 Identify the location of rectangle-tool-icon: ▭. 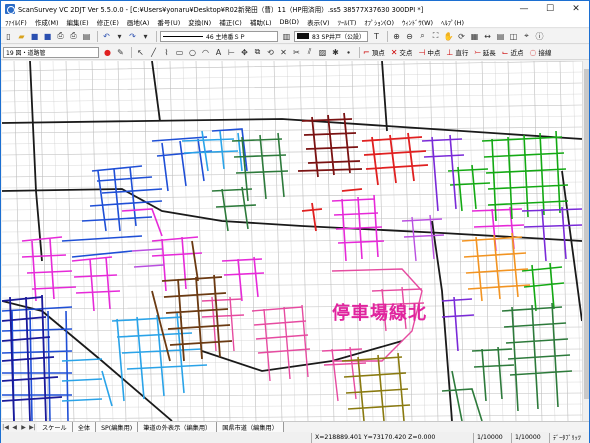
(179, 52).